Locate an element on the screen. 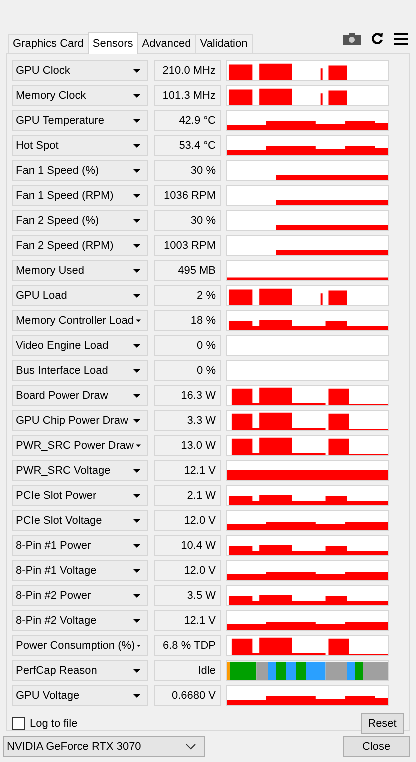 The height and width of the screenshot is (762, 416). sensor-value: 18 % is located at coordinates (187, 320).